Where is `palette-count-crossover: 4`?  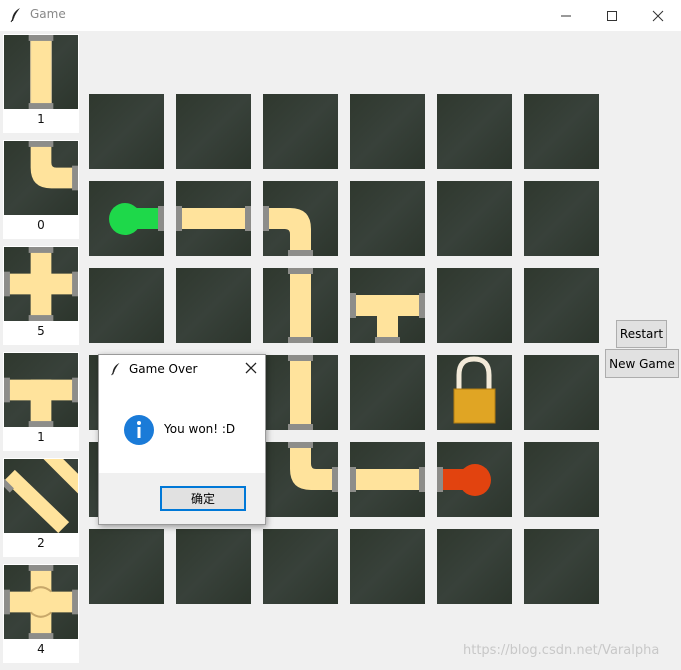 palette-count-crossover: 4 is located at coordinates (41, 649).